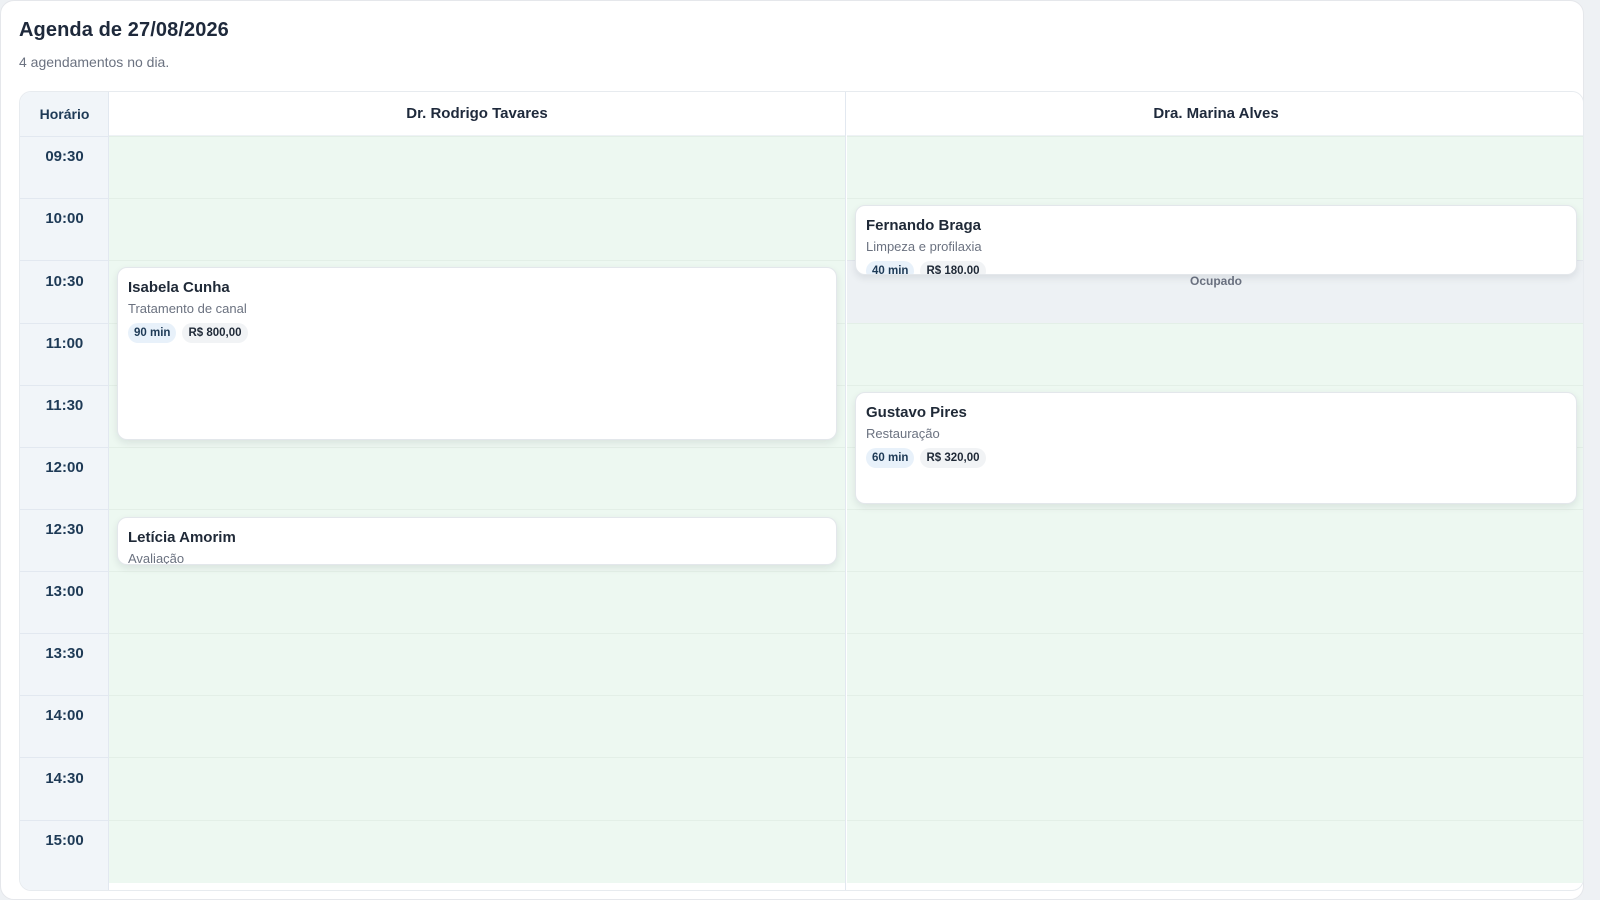  I want to click on service-name: Tratamento de canal, so click(187, 308).